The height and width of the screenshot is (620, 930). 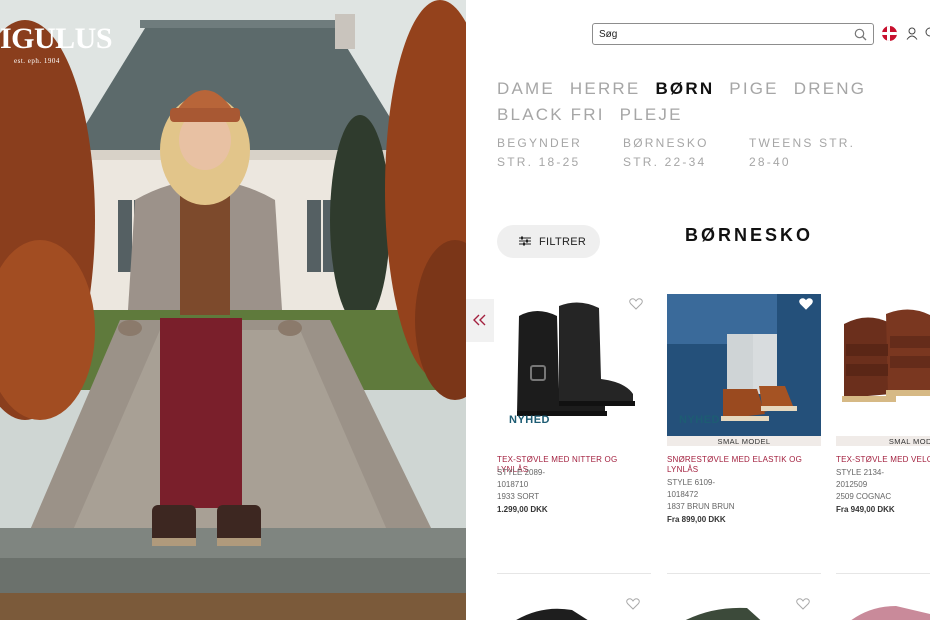 I want to click on subnav-item-begynder: BEGYNDER STR. 18-25, so click(x=557, y=153).